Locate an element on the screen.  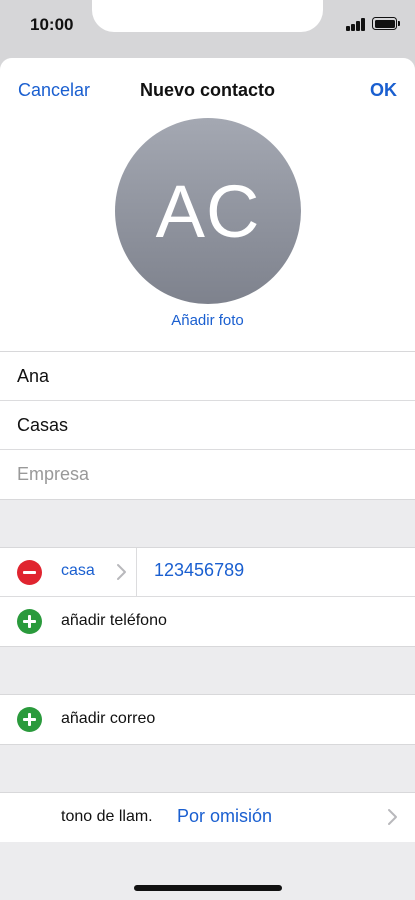
cancel-button: Cancelar is located at coordinates (54, 90).